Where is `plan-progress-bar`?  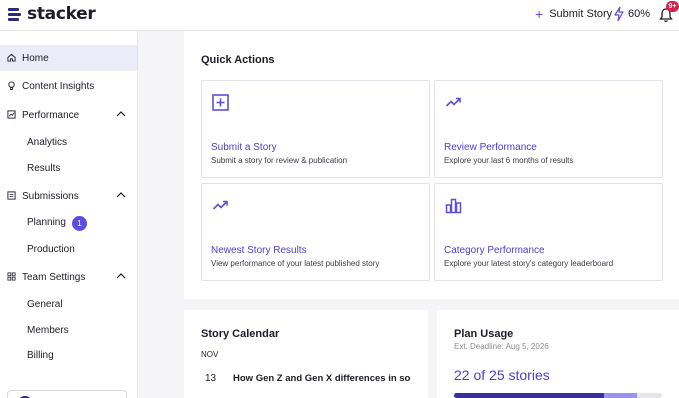 plan-progress-bar is located at coordinates (558, 395).